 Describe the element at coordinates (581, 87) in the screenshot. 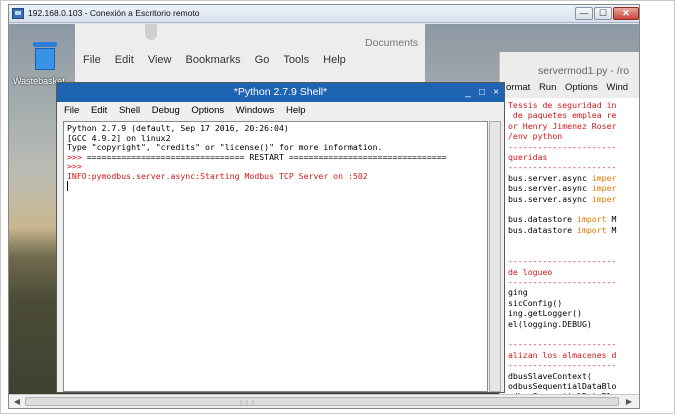

I see `editor-menu-options: Options` at that location.